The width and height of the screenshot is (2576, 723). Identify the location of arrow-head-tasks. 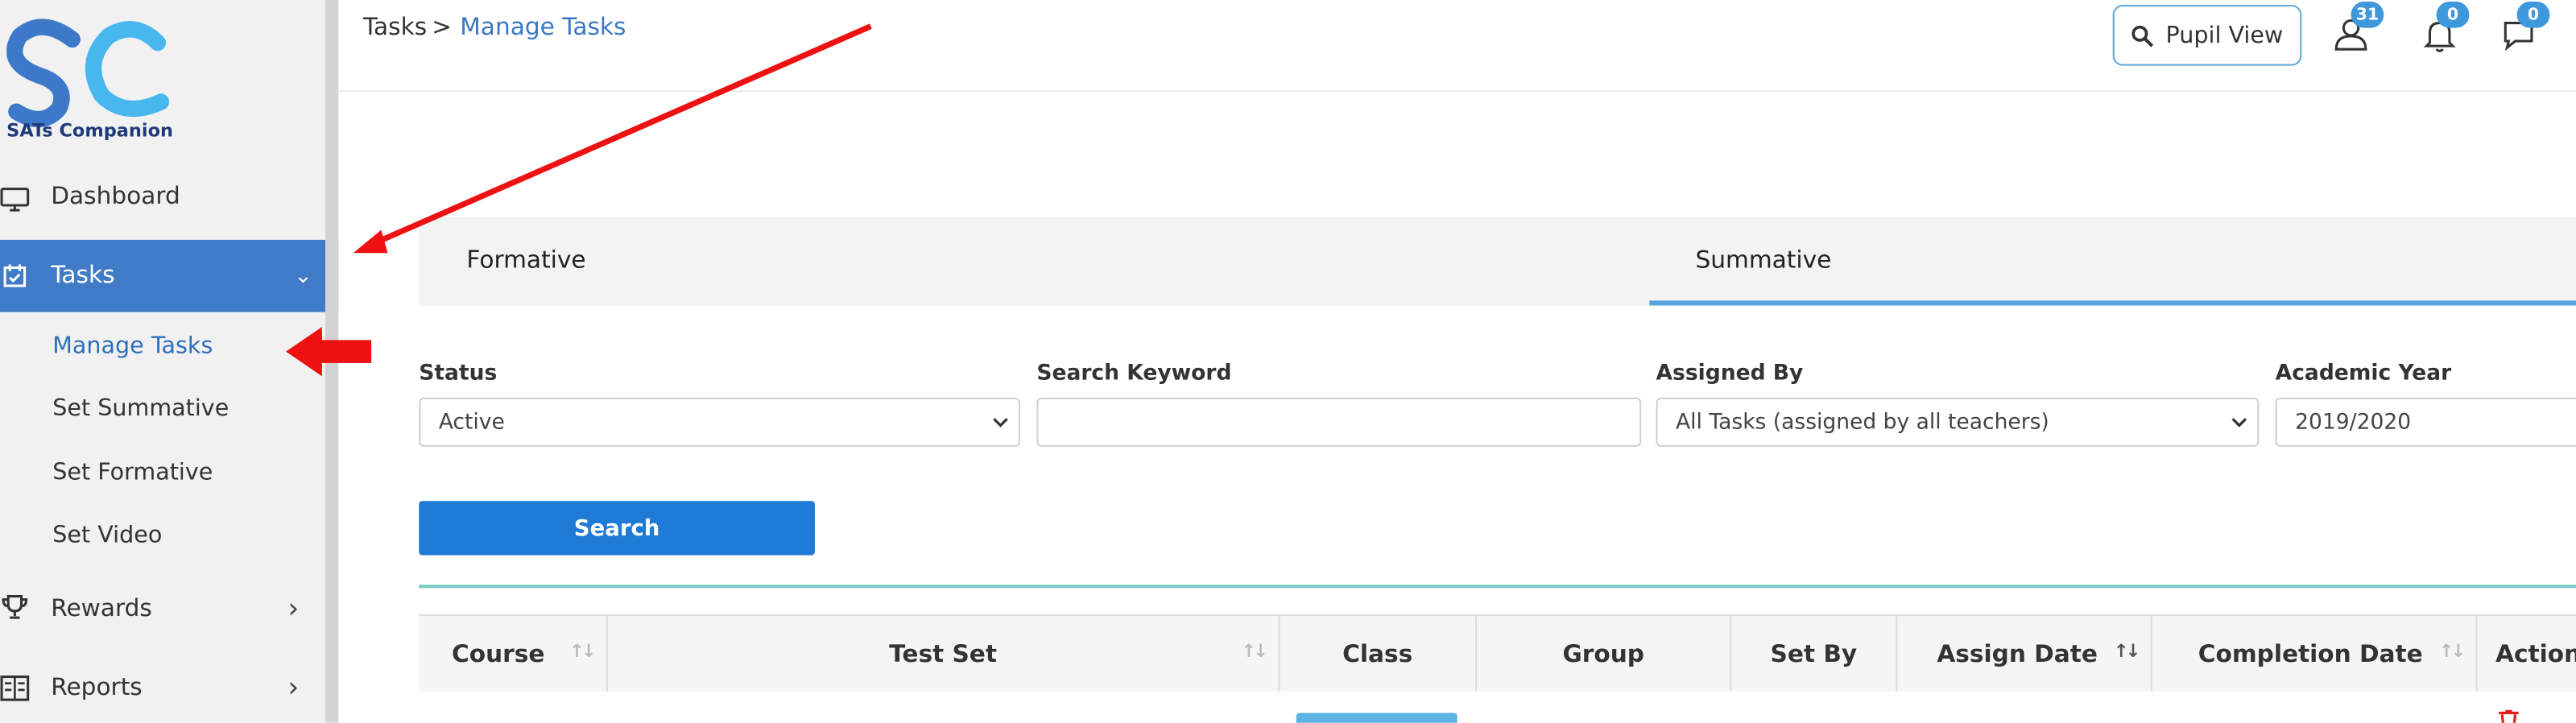
(370, 242).